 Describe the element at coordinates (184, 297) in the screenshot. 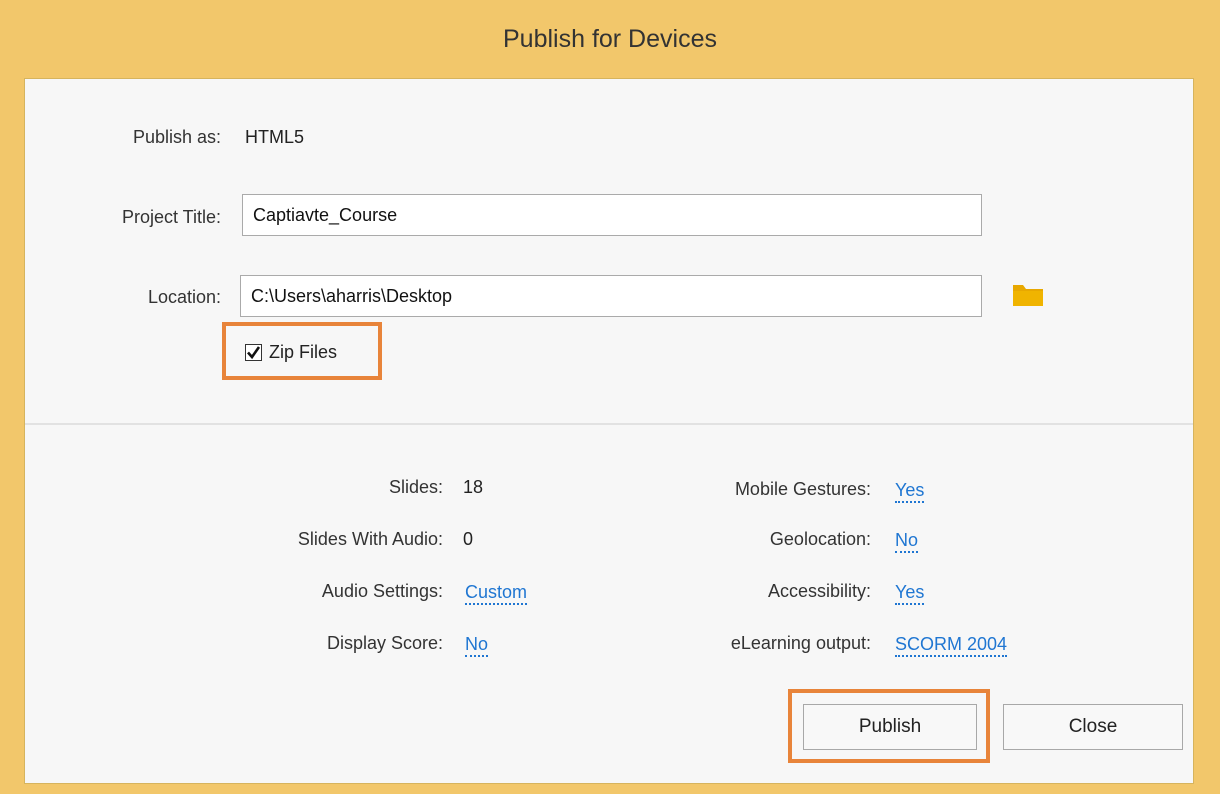

I see `location-label: Location:` at that location.